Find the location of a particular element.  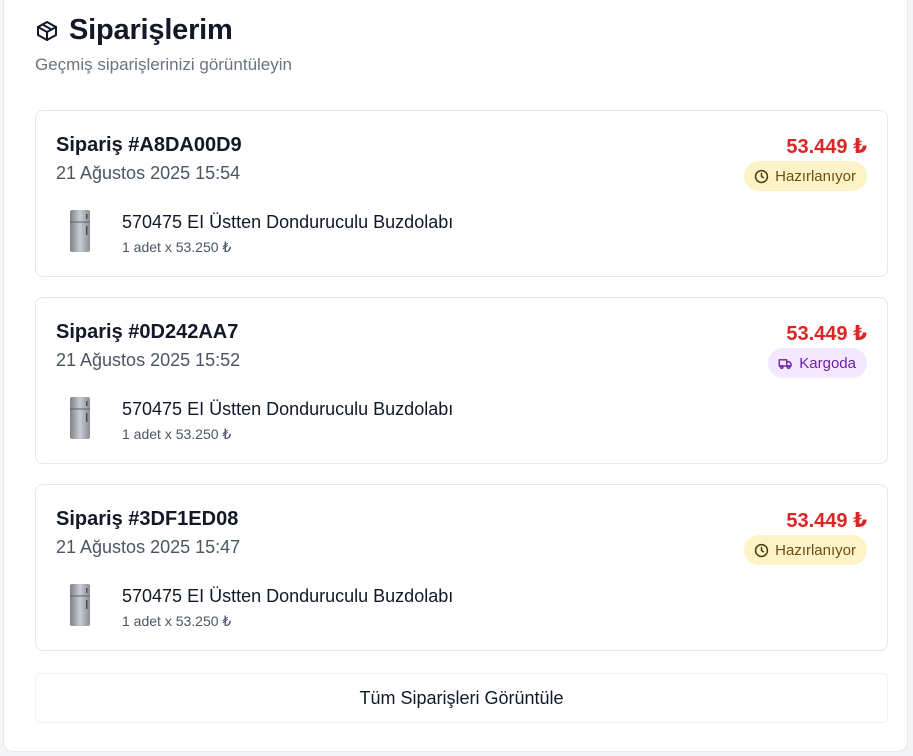

status-label: Kargoda is located at coordinates (827, 363).